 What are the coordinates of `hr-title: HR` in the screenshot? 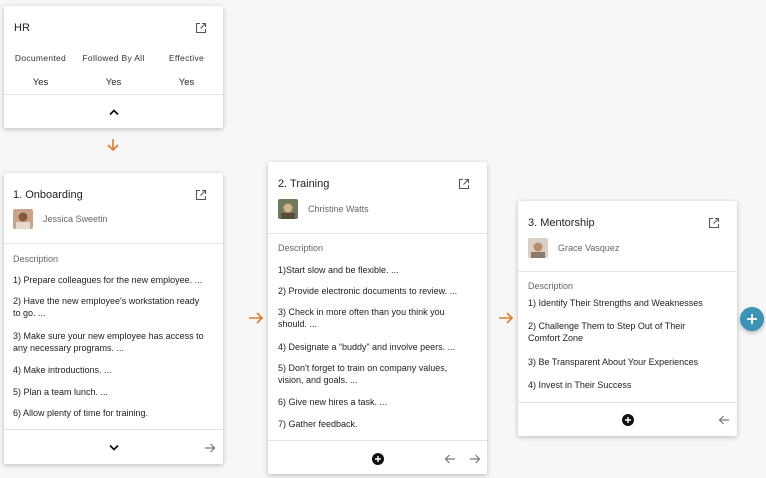 It's located at (22, 28).